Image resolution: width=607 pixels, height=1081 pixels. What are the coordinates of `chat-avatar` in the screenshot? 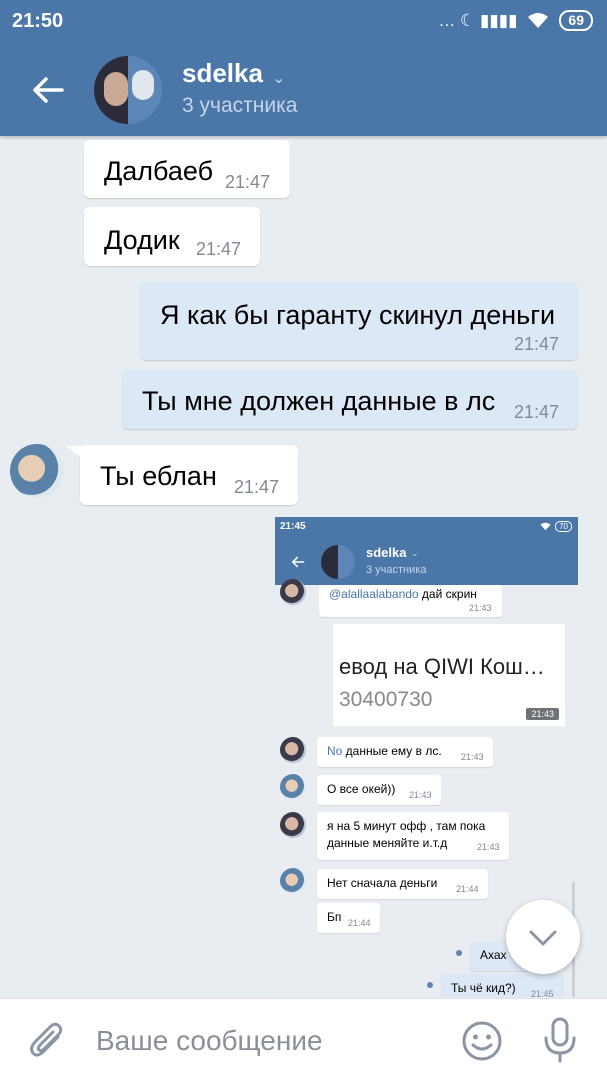 It's located at (128, 90).